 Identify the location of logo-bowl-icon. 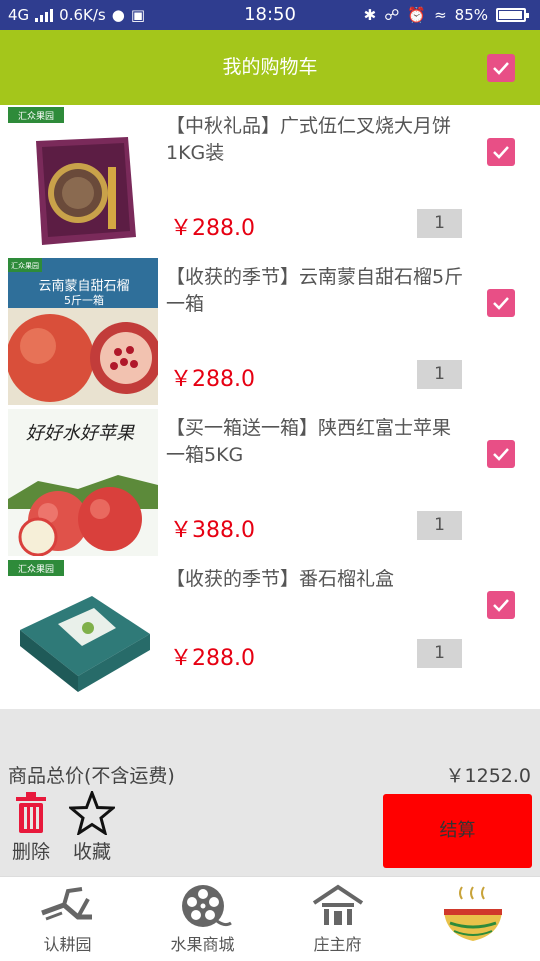
(472, 913).